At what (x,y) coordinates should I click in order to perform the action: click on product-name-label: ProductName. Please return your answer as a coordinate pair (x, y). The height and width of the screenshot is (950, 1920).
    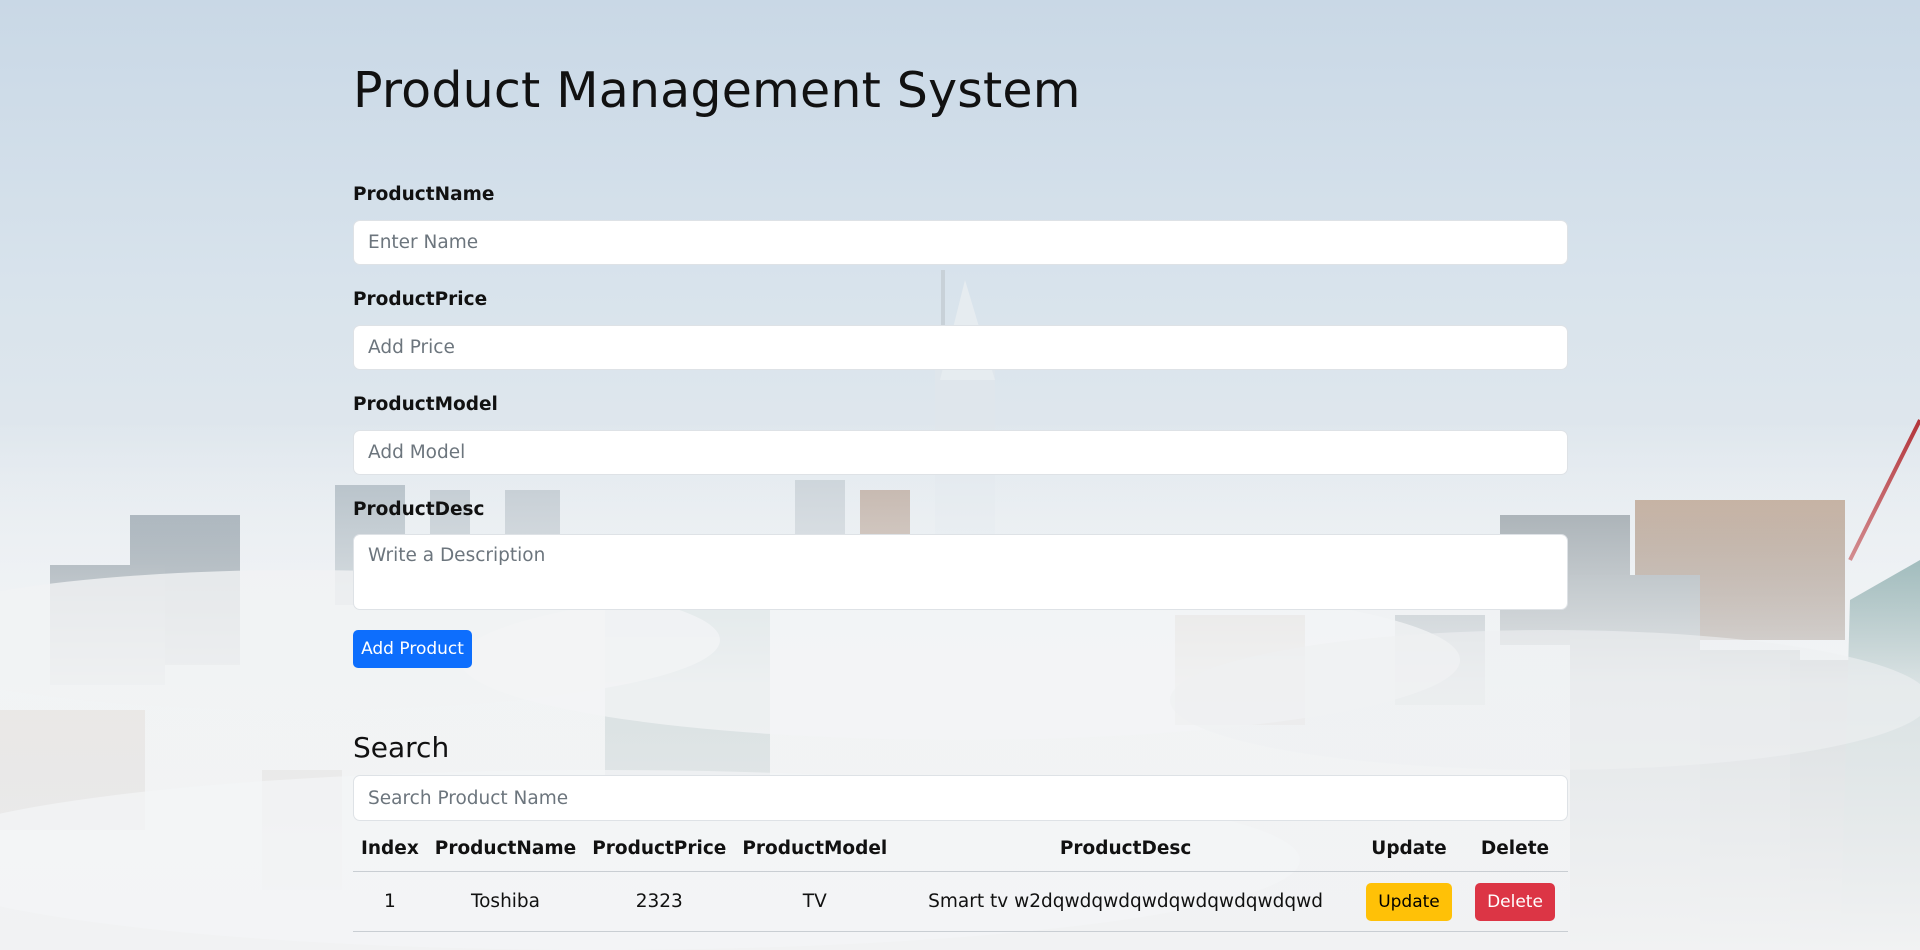
    Looking at the image, I should click on (424, 194).